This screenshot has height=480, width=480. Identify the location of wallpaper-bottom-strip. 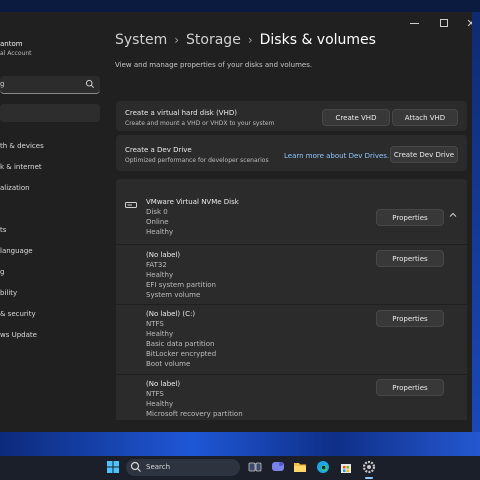
(240, 444).